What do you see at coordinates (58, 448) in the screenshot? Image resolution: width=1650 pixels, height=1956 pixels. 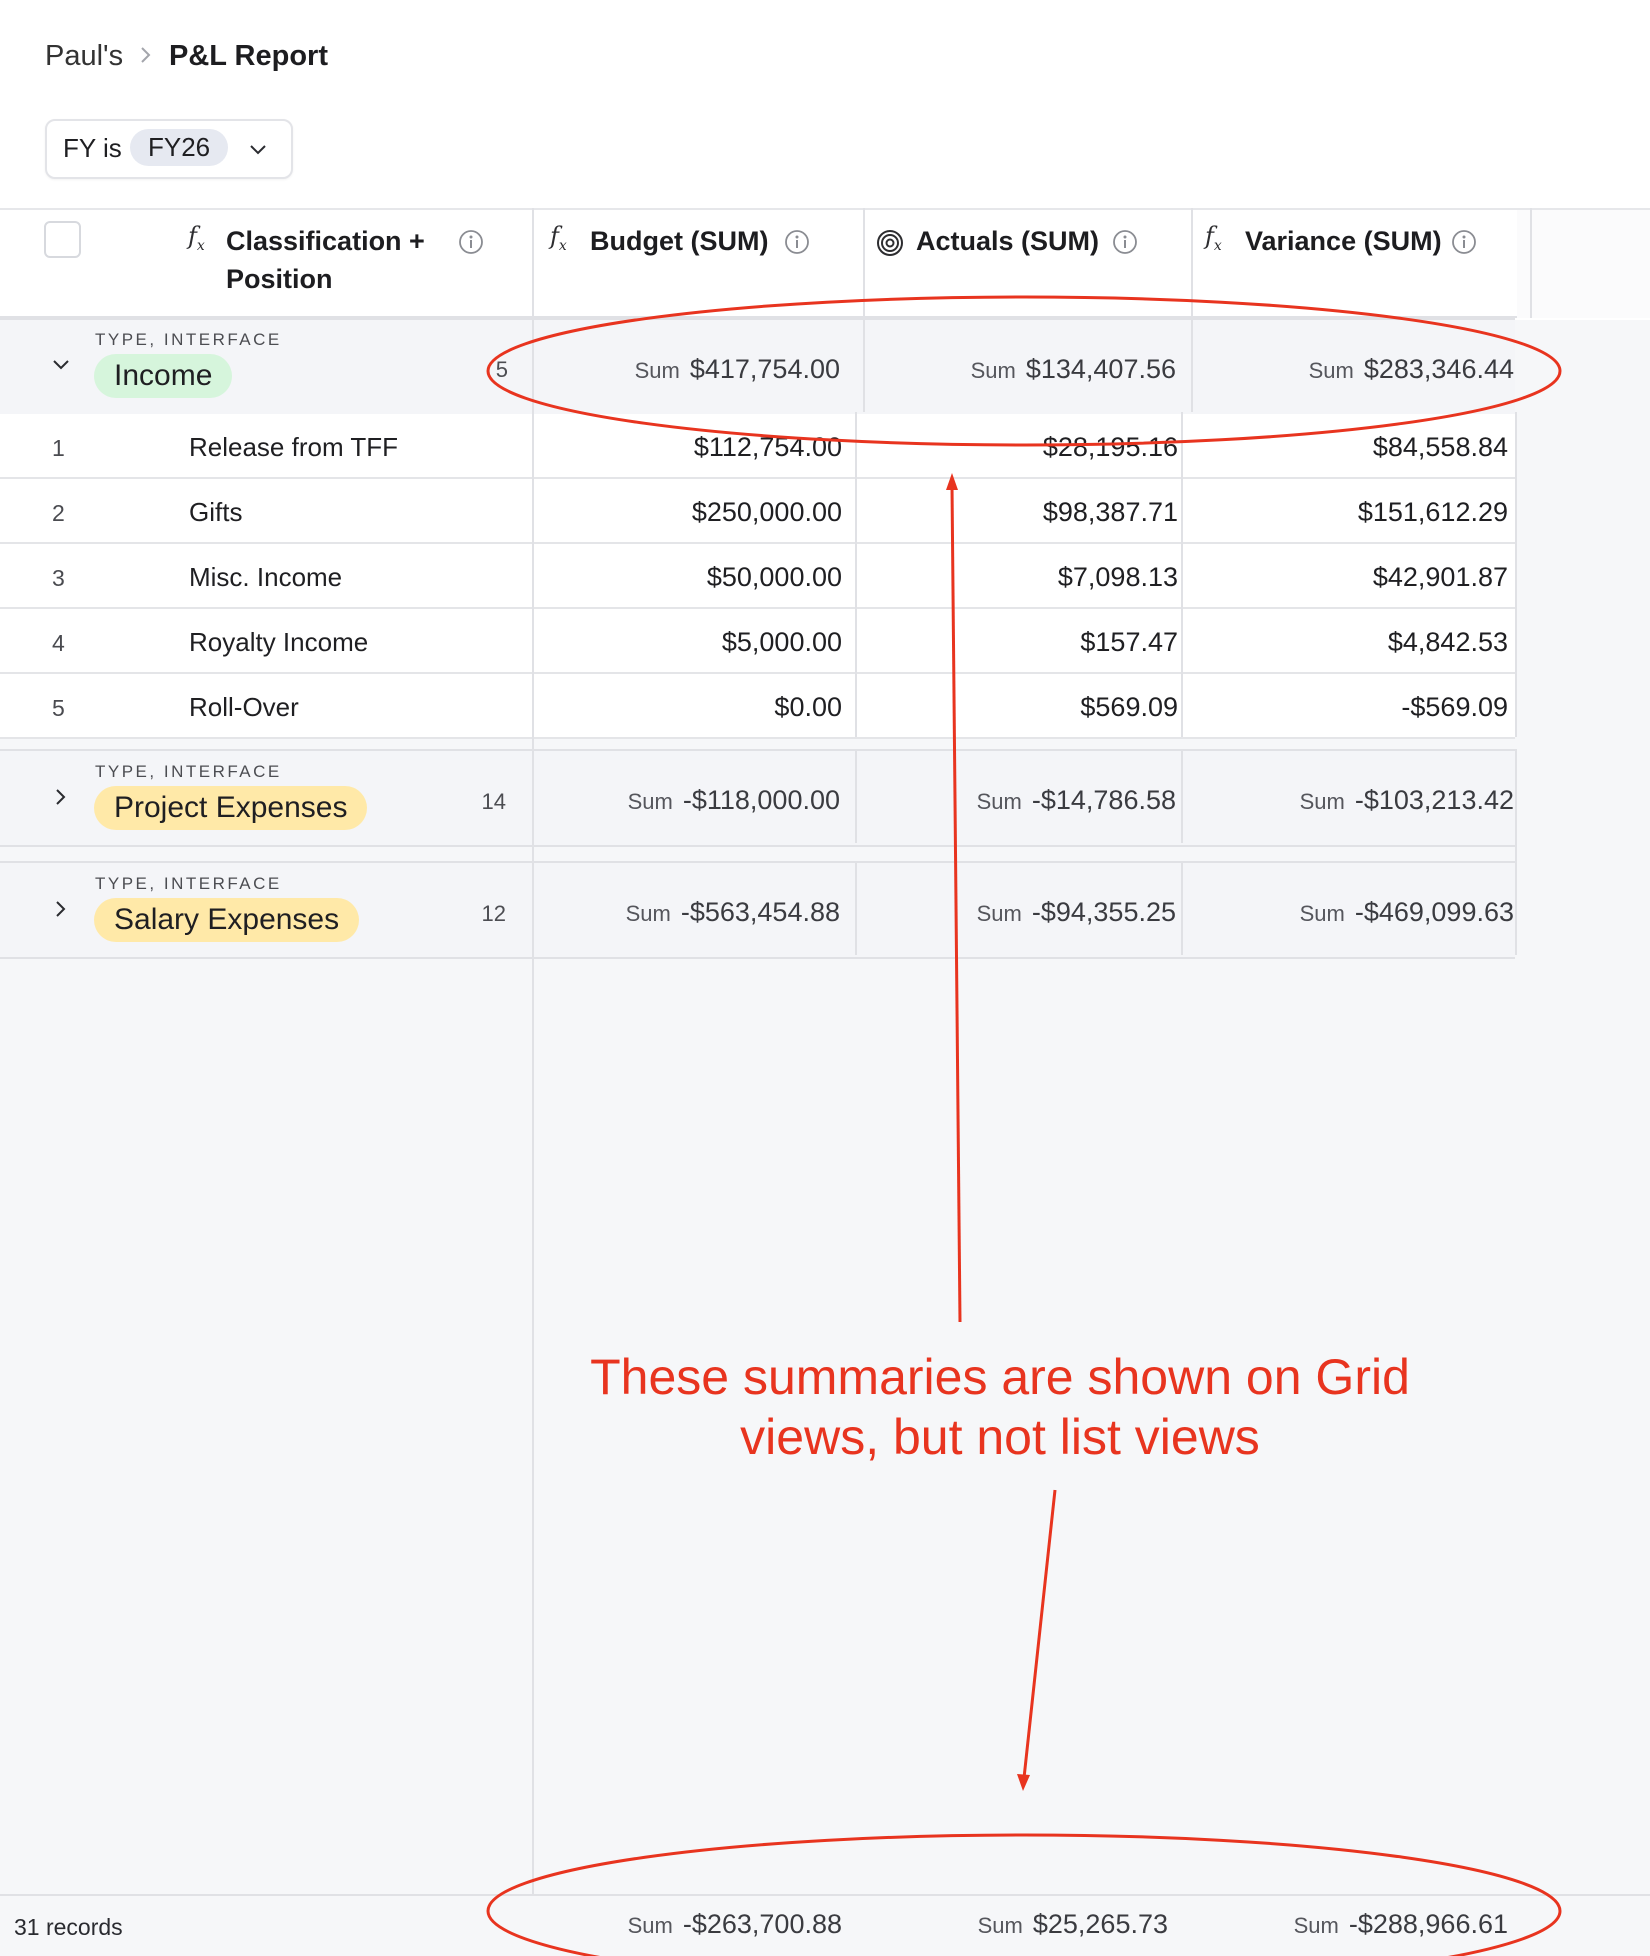 I see `row-number: 1` at bounding box center [58, 448].